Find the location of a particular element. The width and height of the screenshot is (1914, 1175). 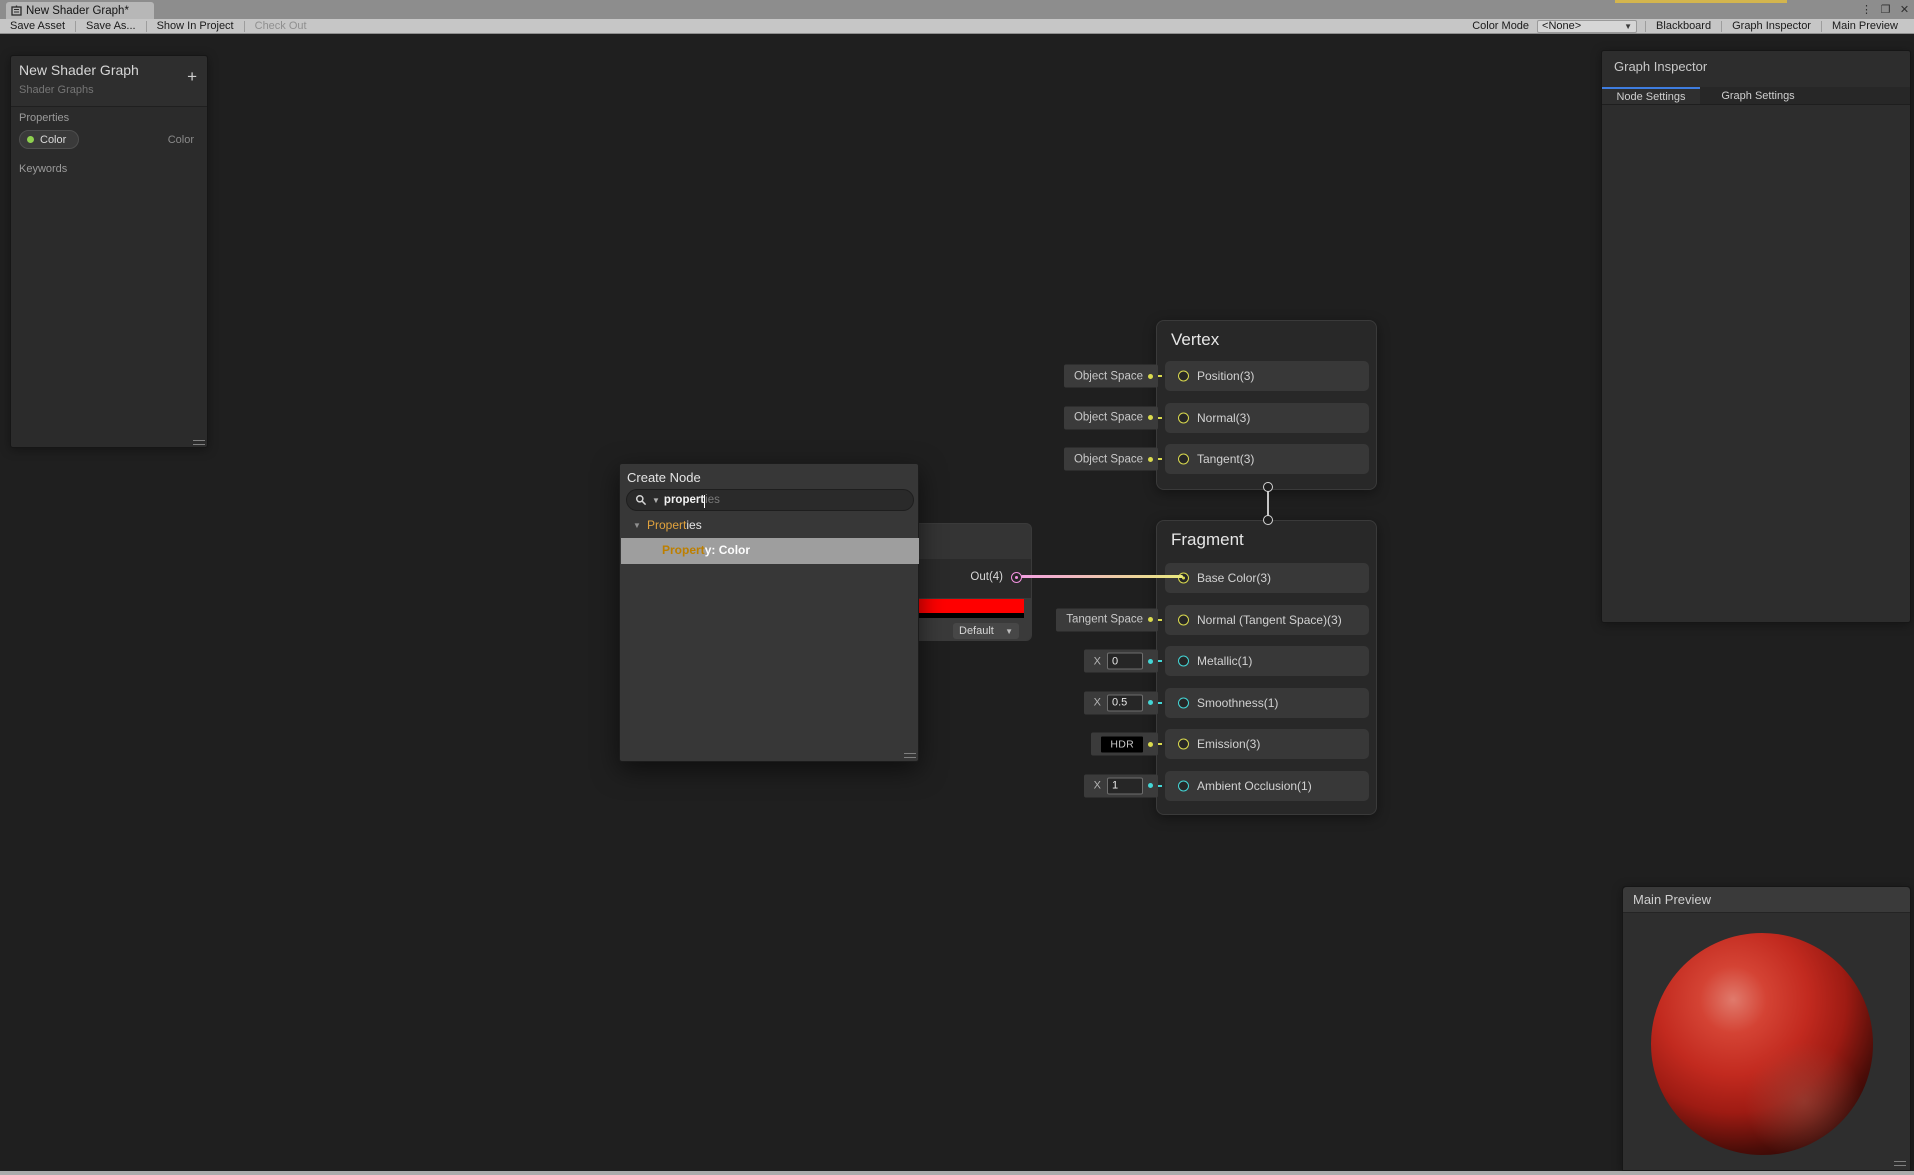

node-port-row: Smoothness(1) X 0.5 is located at coordinates (1226, 702).